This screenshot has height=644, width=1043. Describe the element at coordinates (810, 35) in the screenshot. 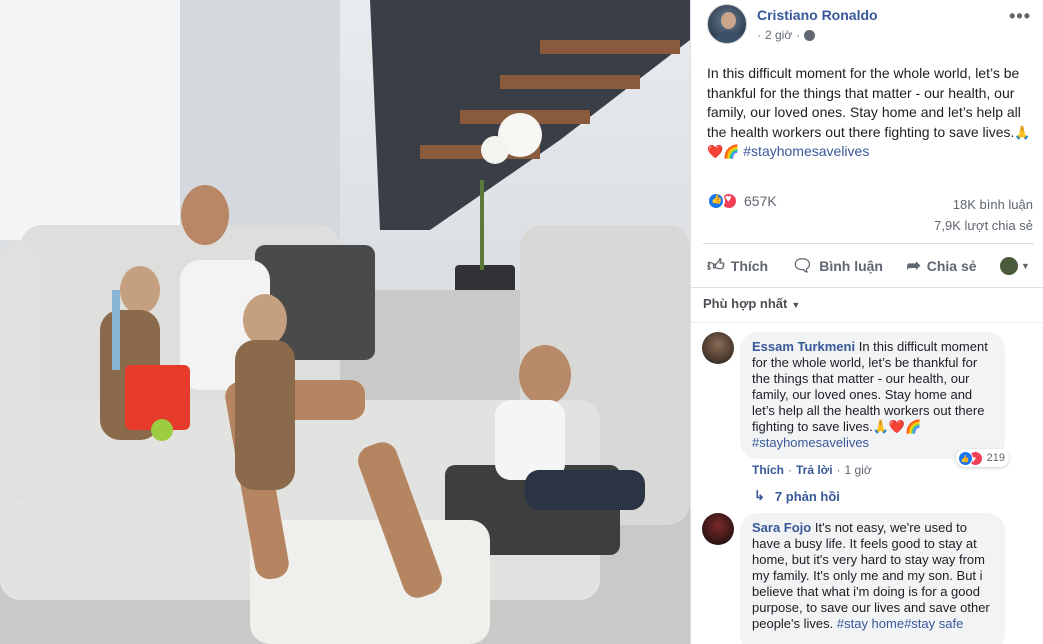

I see `globe-icon` at that location.